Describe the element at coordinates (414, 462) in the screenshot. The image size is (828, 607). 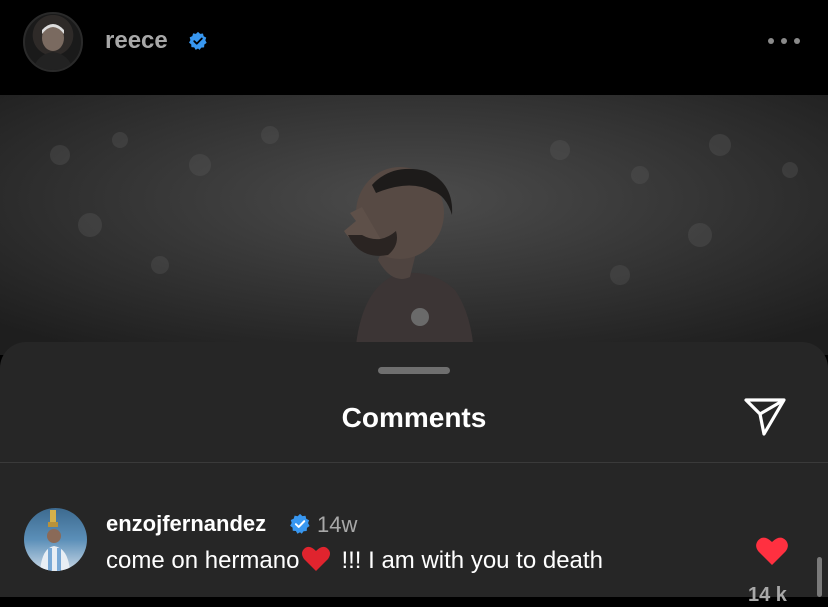
I see `sheet-divider` at that location.